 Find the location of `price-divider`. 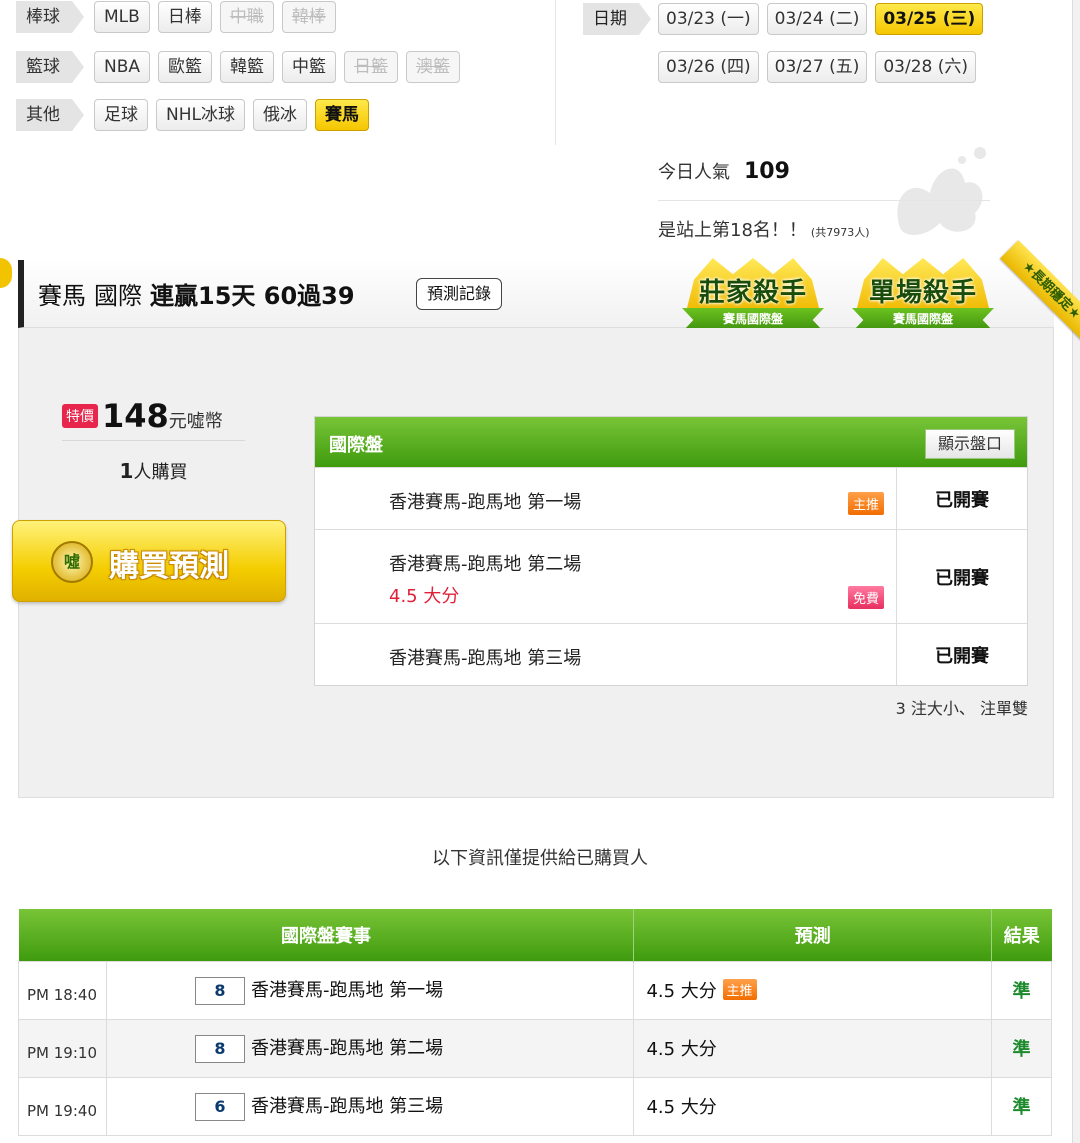

price-divider is located at coordinates (153, 440).